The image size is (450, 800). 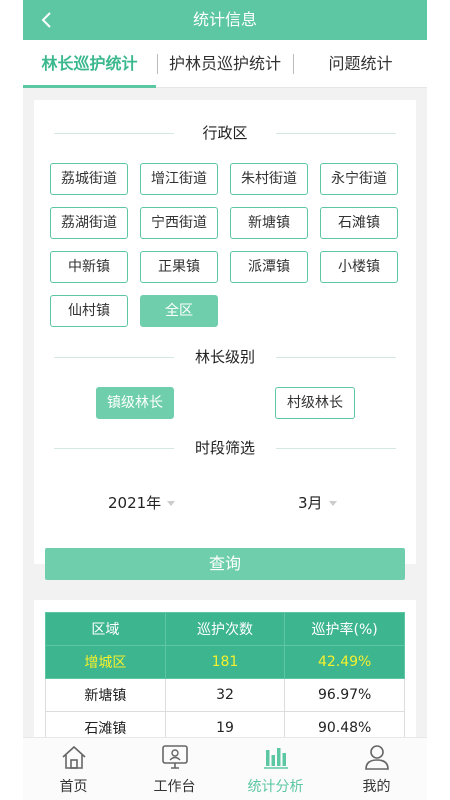 What do you see at coordinates (269, 267) in the screenshot?
I see `district-chip: 派潭镇` at bounding box center [269, 267].